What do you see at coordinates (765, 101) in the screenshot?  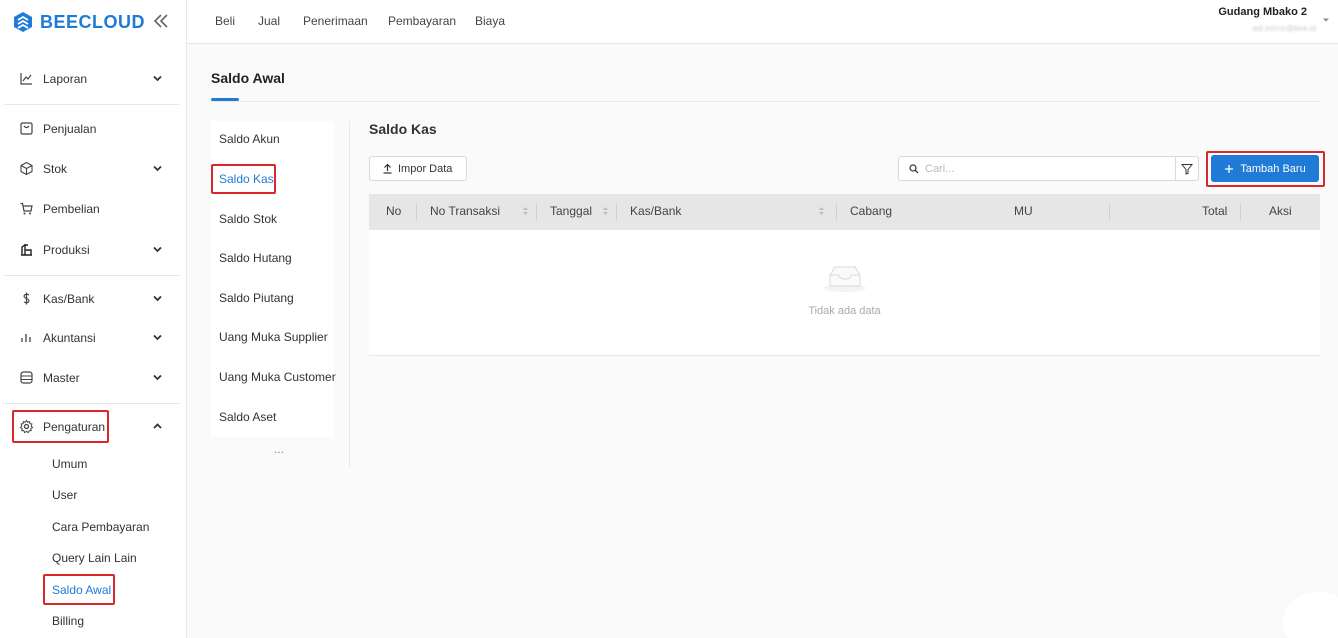 I see `page-title-rule` at bounding box center [765, 101].